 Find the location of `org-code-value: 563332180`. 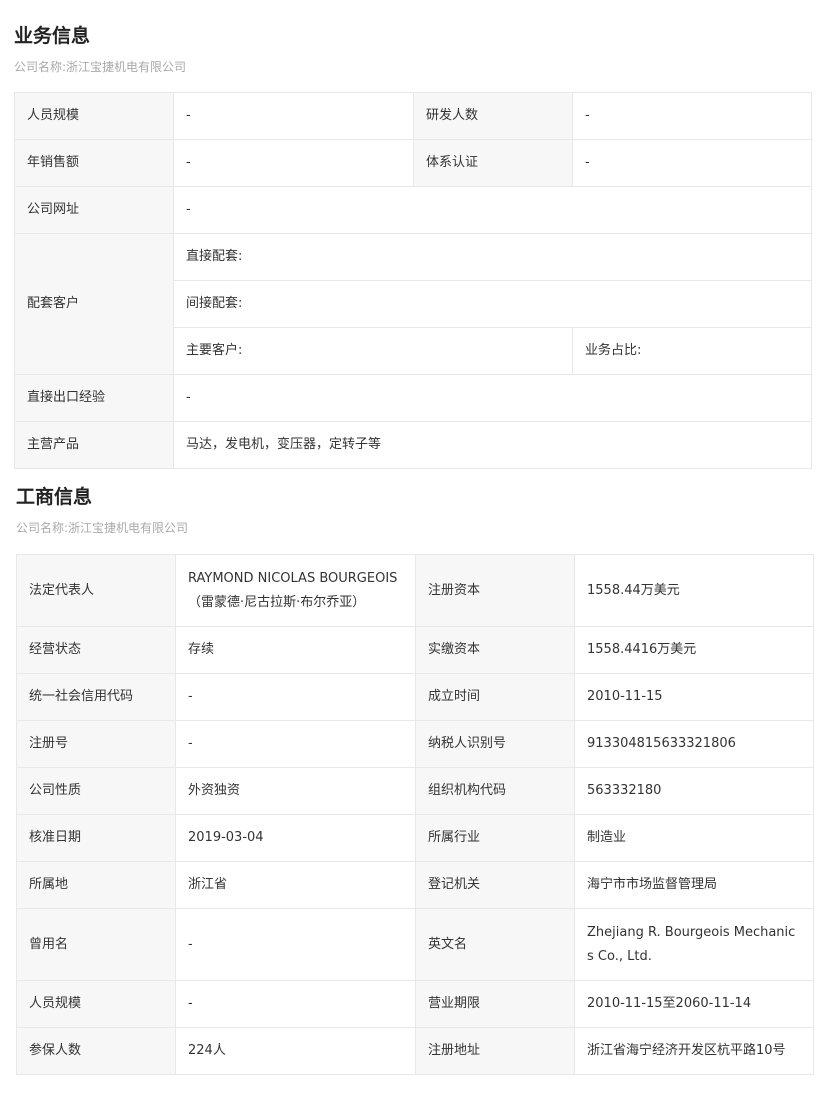

org-code-value: 563332180 is located at coordinates (694, 791).